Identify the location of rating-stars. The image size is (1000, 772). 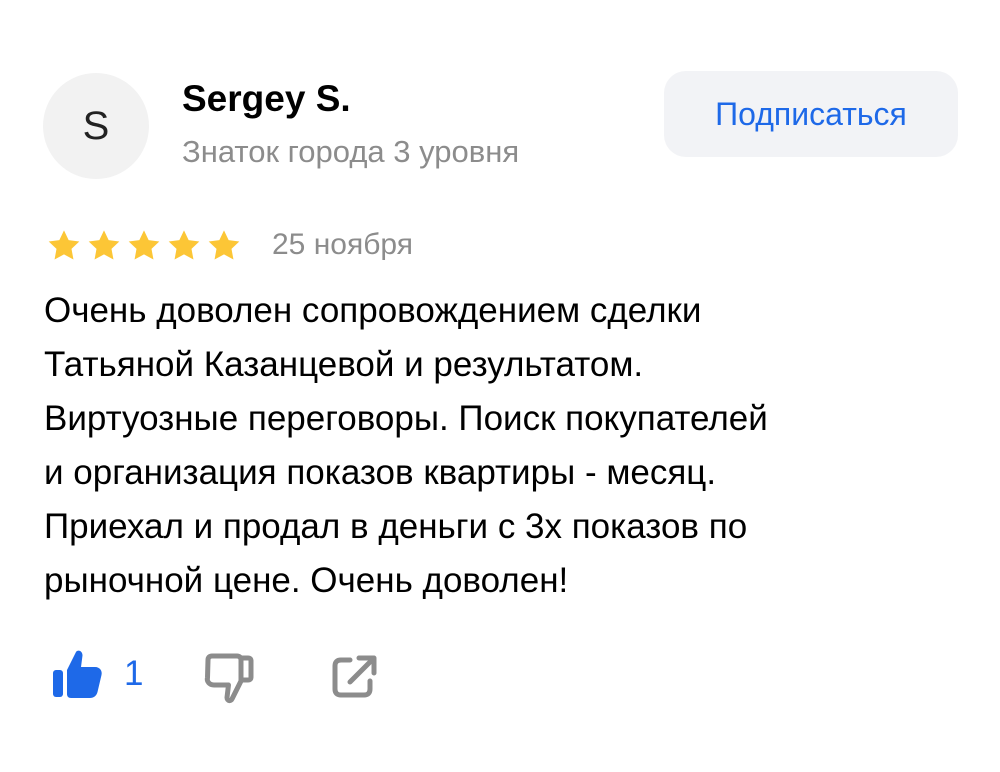
(144, 246).